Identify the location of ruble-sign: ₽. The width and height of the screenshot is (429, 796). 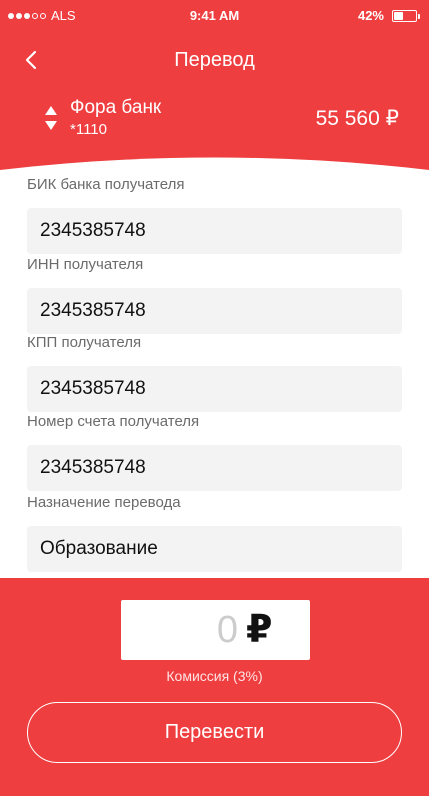
(259, 630).